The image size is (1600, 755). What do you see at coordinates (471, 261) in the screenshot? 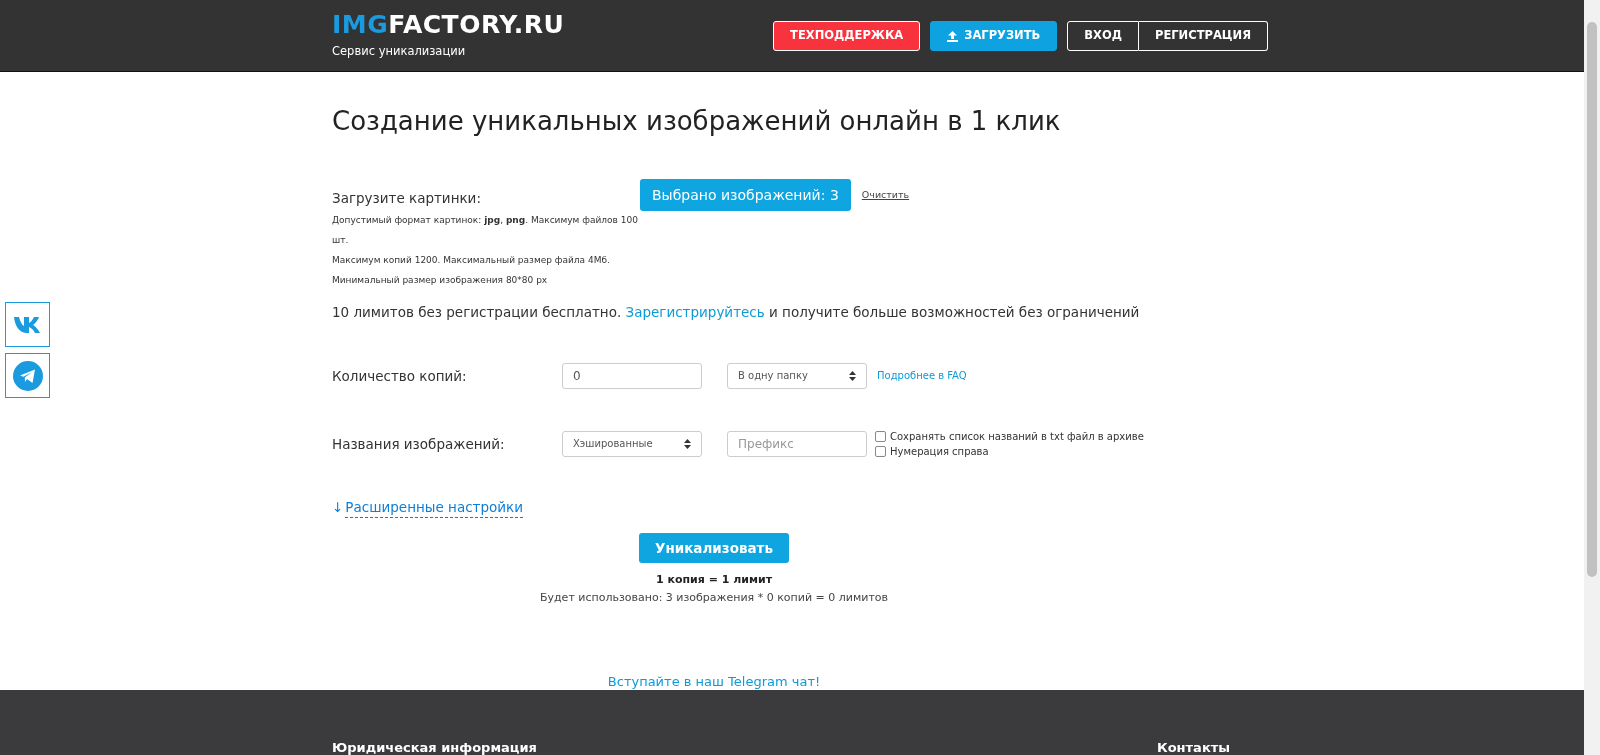
I see `upload-note: Максимум копий 1200. Максимальный размер файла 4Мб.` at bounding box center [471, 261].